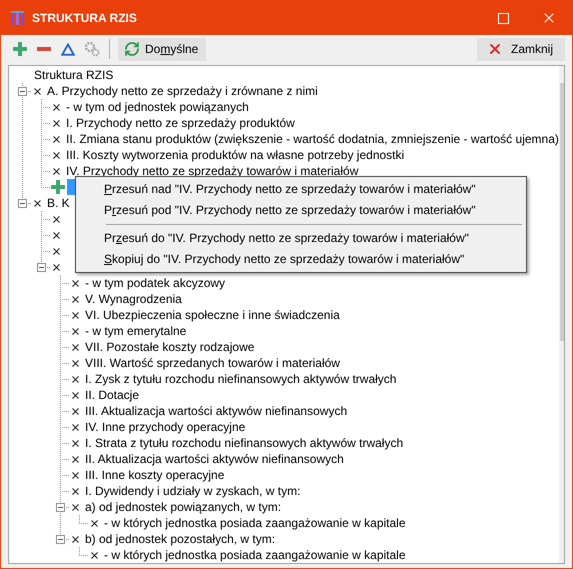  Describe the element at coordinates (240, 379) in the screenshot. I see `tree-item: I. Zysk z tytułu rozchodu niefinansowych aktywów trwałych` at that location.